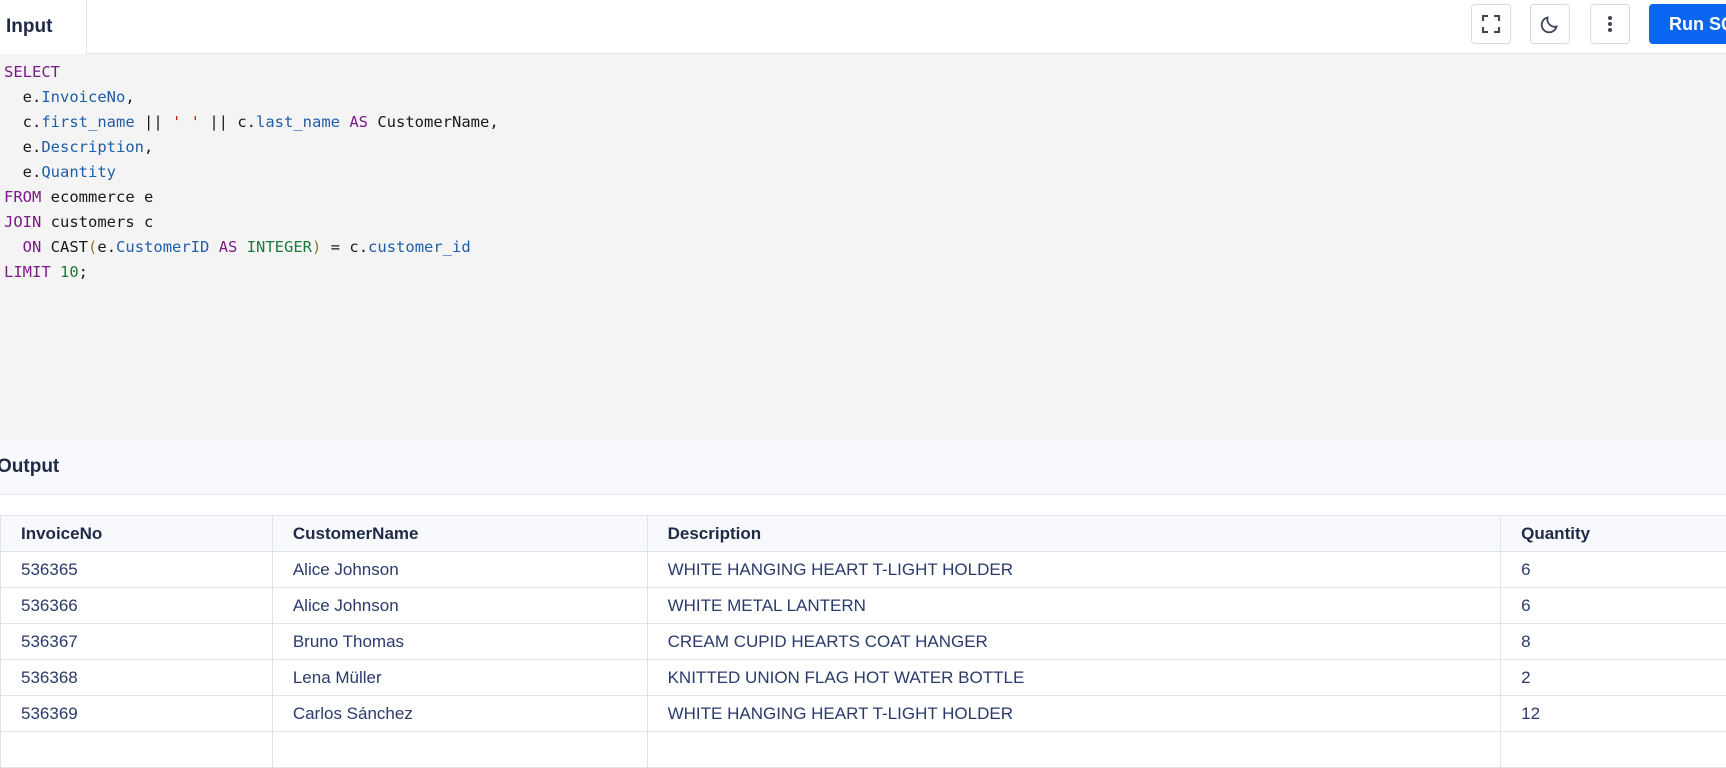 The image size is (1726, 768). Describe the element at coordinates (863, 197) in the screenshot. I see `code-line: FROM ecommerce e` at that location.